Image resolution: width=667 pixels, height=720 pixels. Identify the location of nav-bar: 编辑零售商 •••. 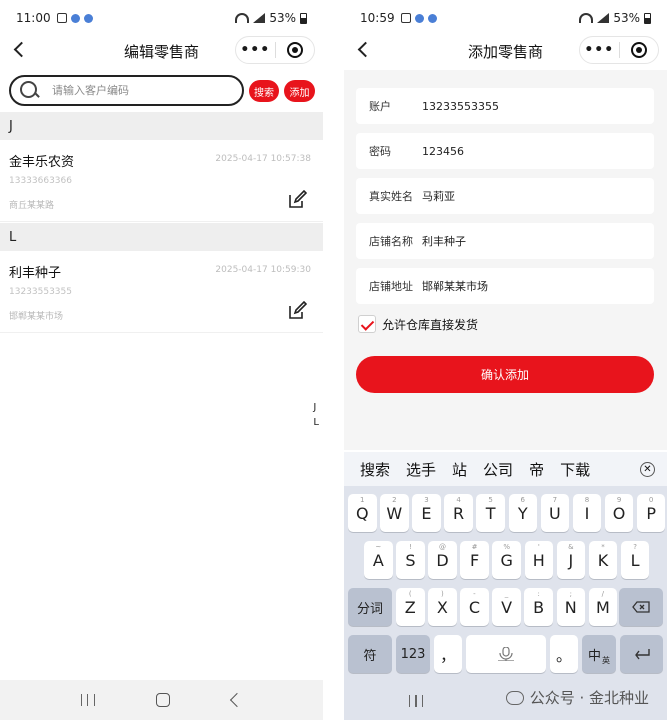
(161, 50).